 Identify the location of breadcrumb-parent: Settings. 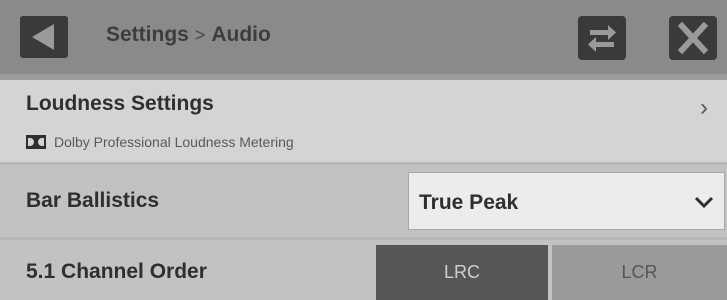
(147, 34).